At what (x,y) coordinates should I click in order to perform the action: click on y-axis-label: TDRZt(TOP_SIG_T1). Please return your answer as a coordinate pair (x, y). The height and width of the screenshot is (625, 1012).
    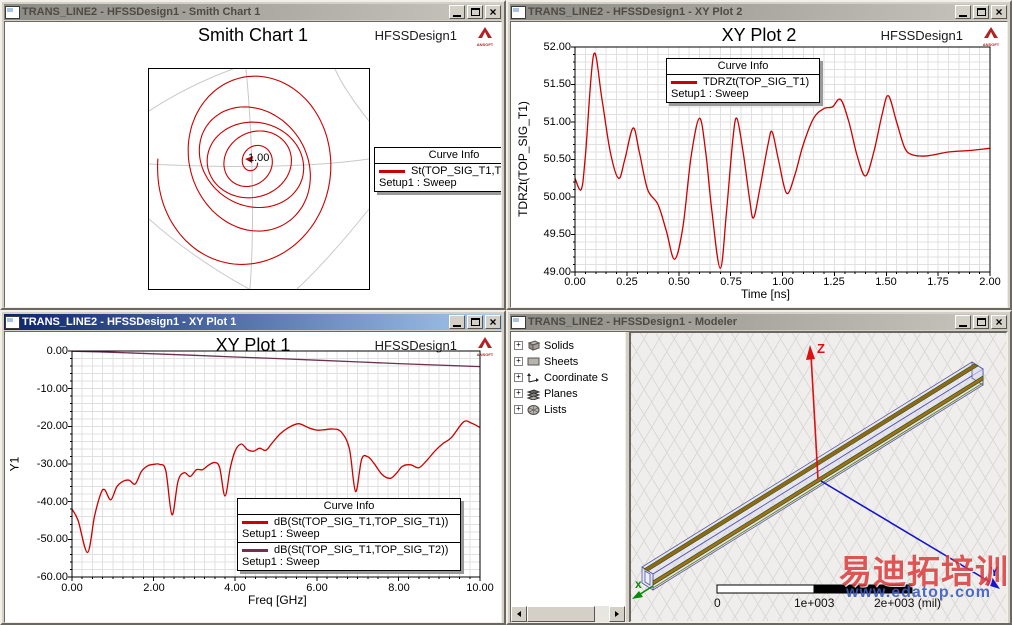
    Looking at the image, I should click on (523, 159).